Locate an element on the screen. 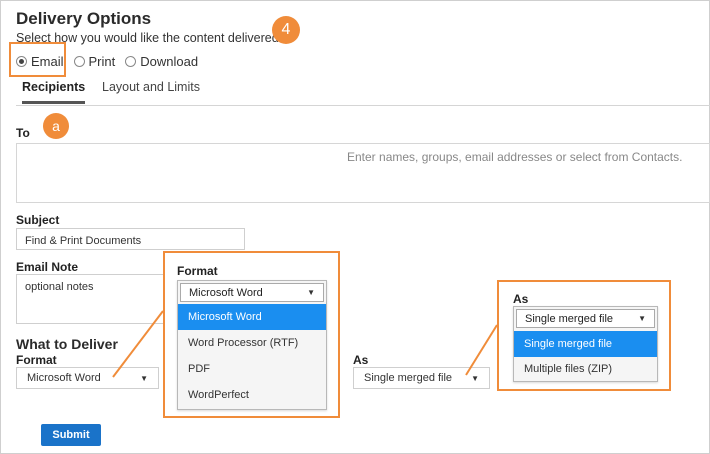  format-option-rtf: Word Processor (RTF) is located at coordinates (252, 343).